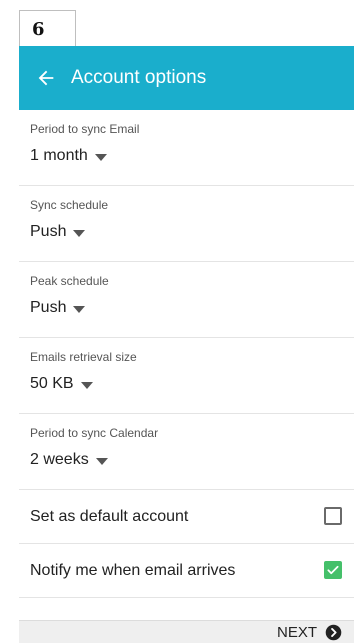  Describe the element at coordinates (69, 205) in the screenshot. I see `setting-label: Sync schedule` at that location.